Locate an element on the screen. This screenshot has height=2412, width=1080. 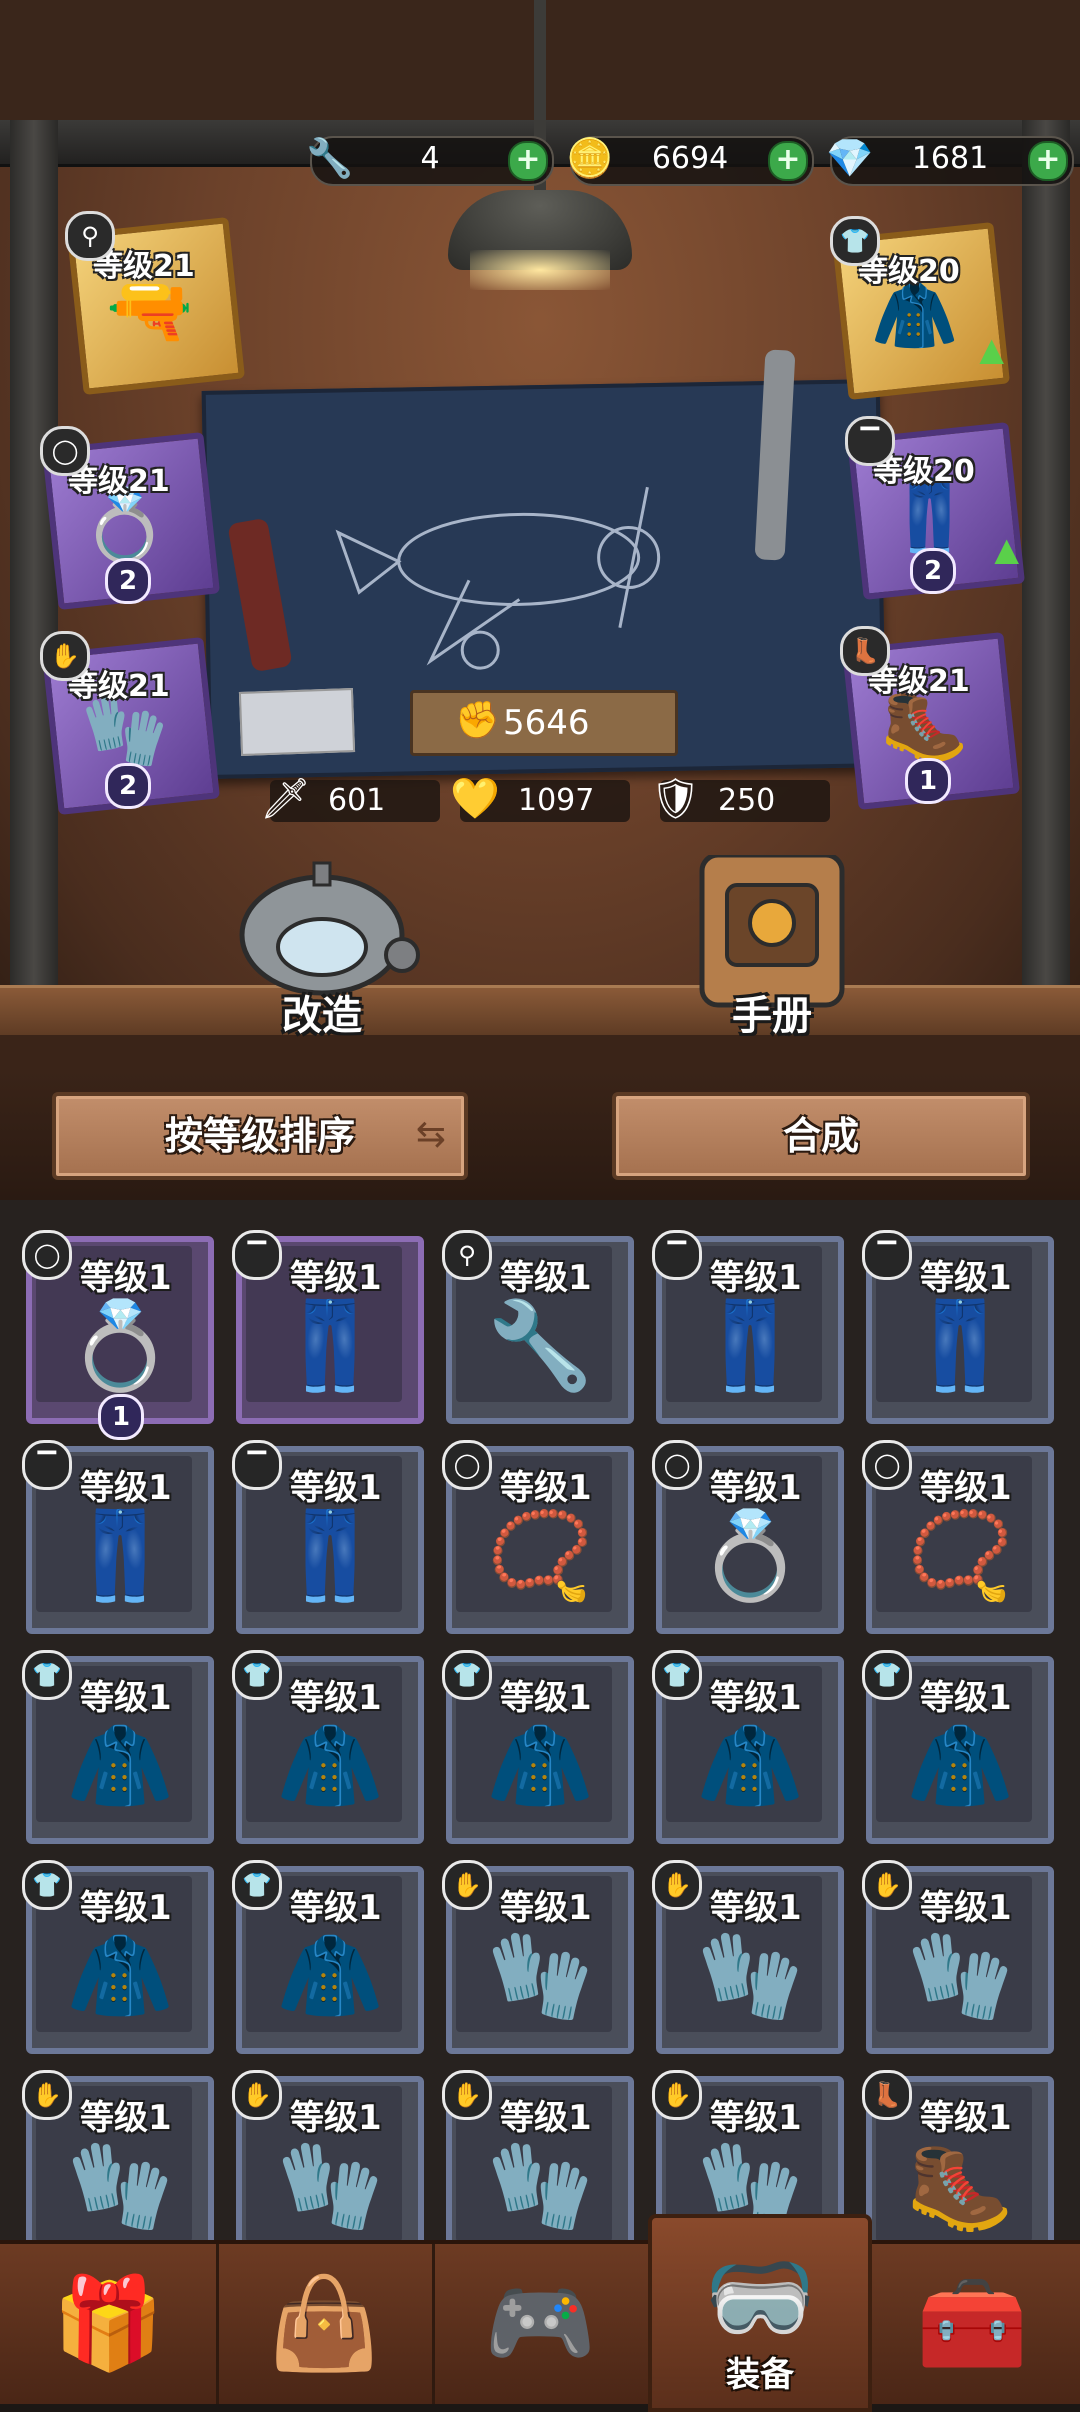
sword-icon: 🗡 is located at coordinates (285, 799).